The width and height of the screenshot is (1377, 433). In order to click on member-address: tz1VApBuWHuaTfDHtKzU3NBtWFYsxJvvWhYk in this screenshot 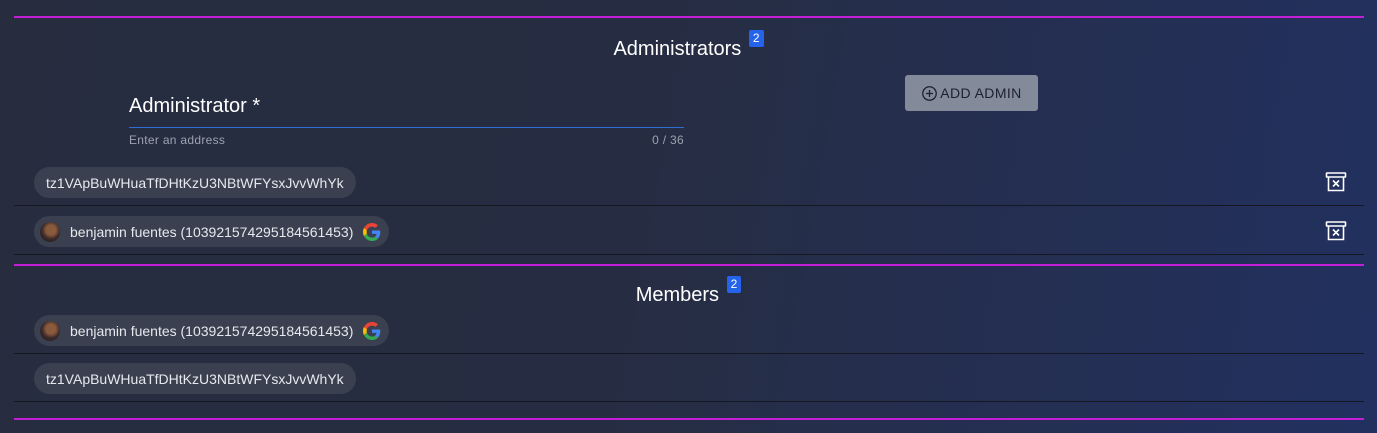, I will do `click(195, 378)`.